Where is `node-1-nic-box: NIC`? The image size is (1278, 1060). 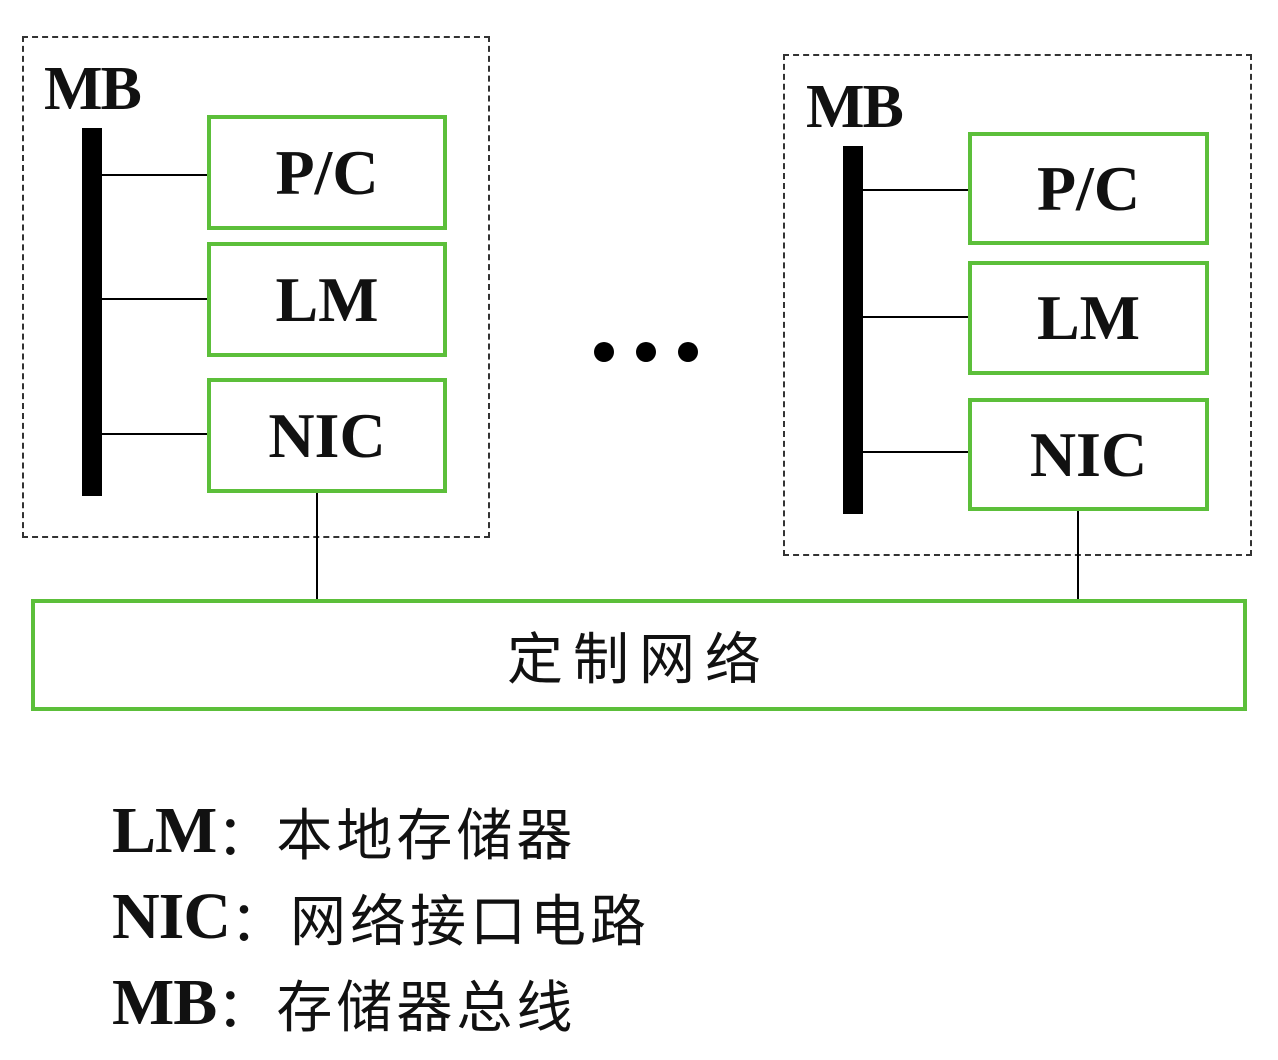
node-1-nic-box: NIC is located at coordinates (327, 435).